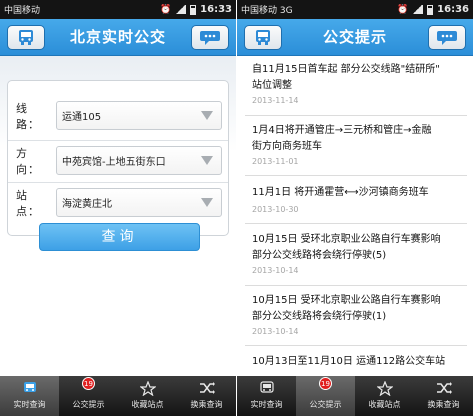  What do you see at coordinates (28, 116) in the screenshot?
I see `line-label: 线 路：` at bounding box center [28, 116].